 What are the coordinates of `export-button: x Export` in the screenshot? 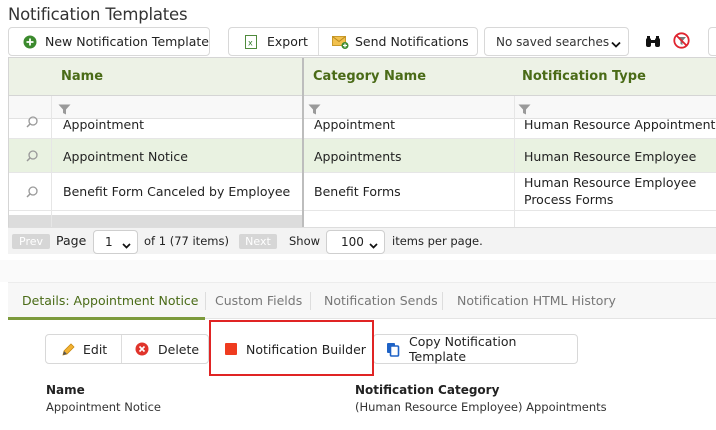 It's located at (273, 41).